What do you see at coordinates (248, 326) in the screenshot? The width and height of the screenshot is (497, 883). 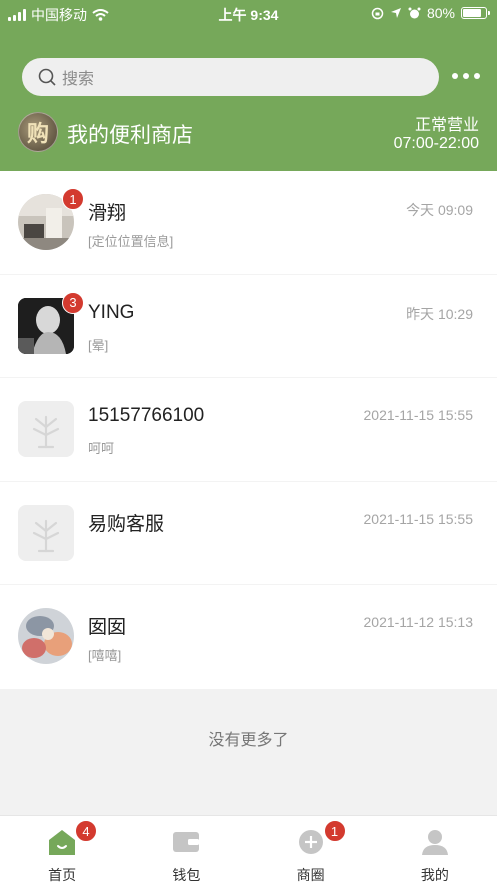 I see `conversation-row: 3 YING [晕] 昨天 10:29` at bounding box center [248, 326].